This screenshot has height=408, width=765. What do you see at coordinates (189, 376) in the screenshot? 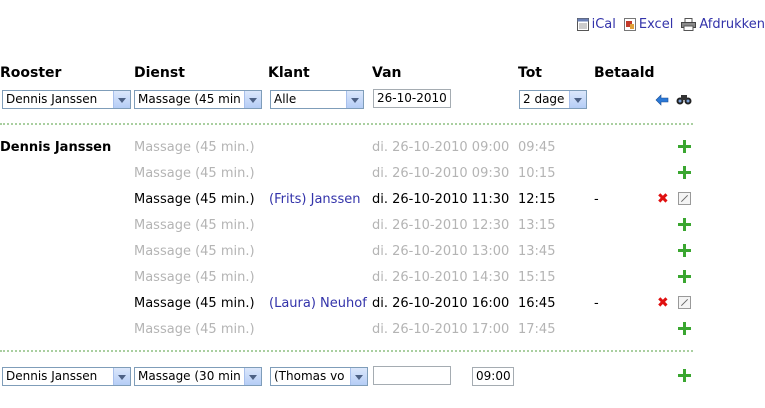
I see `new-dienst-value: Massage (30 min` at bounding box center [189, 376].